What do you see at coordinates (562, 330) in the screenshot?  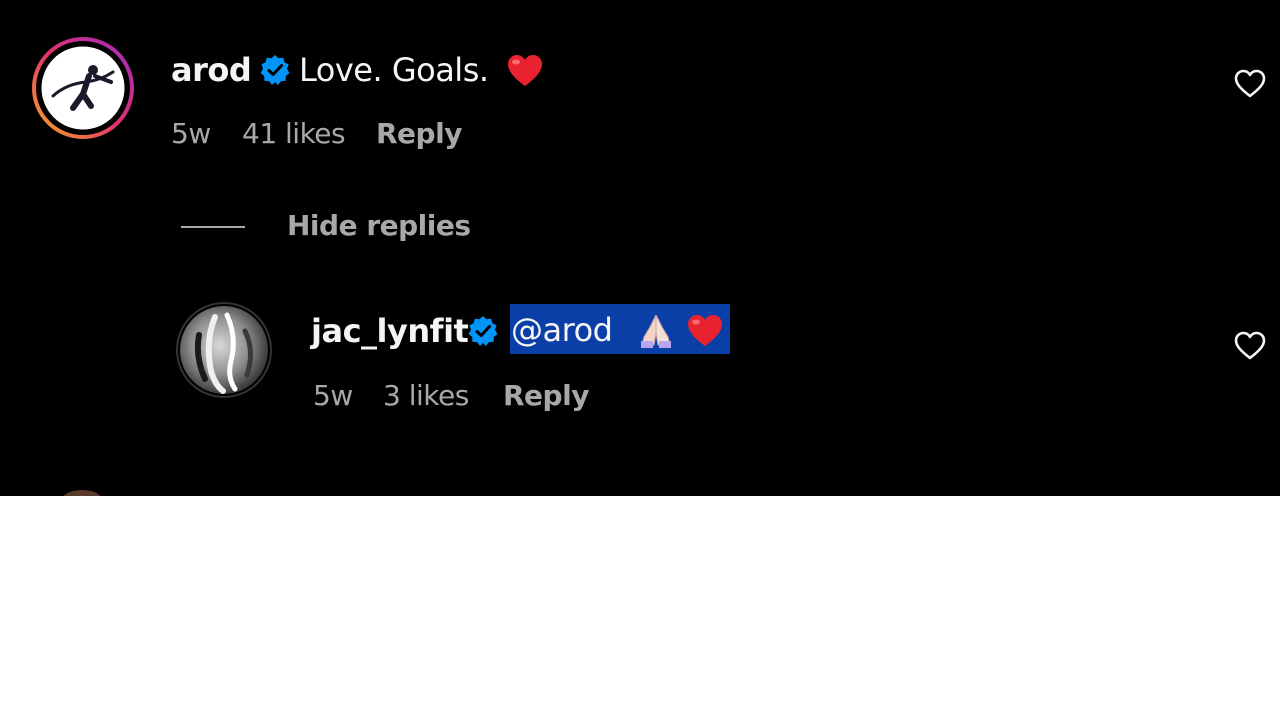 I see `reply-text-mention: @arod` at bounding box center [562, 330].